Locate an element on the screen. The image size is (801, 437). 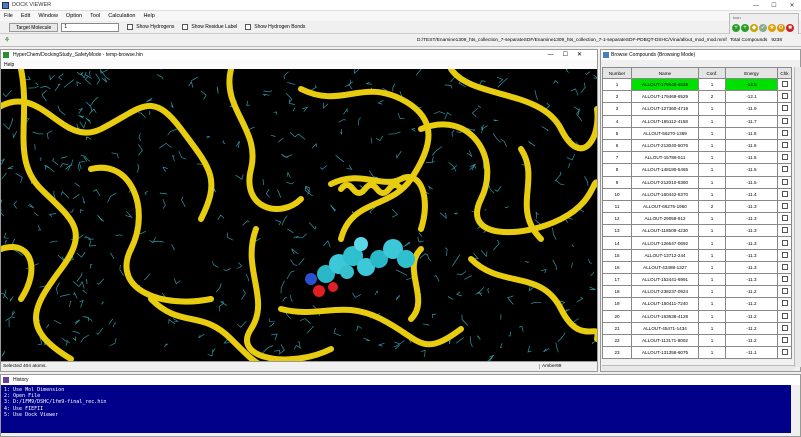
menu-edit: Edit is located at coordinates (25, 16).